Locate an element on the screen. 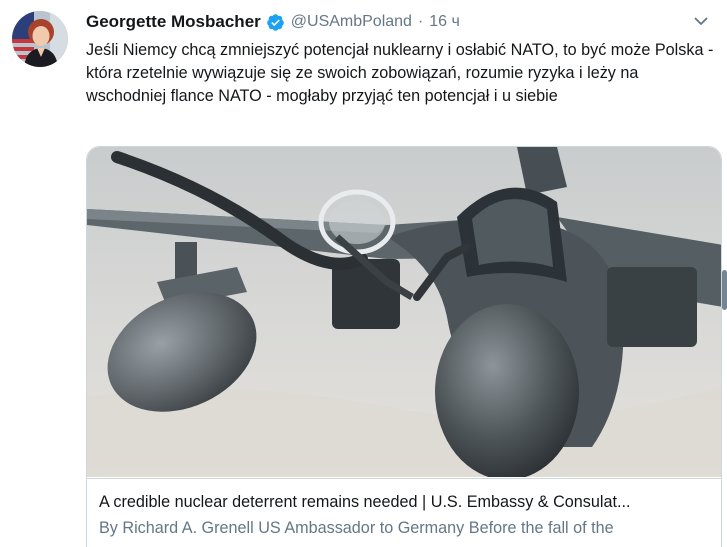  chevron-down-icon is located at coordinates (701, 21).